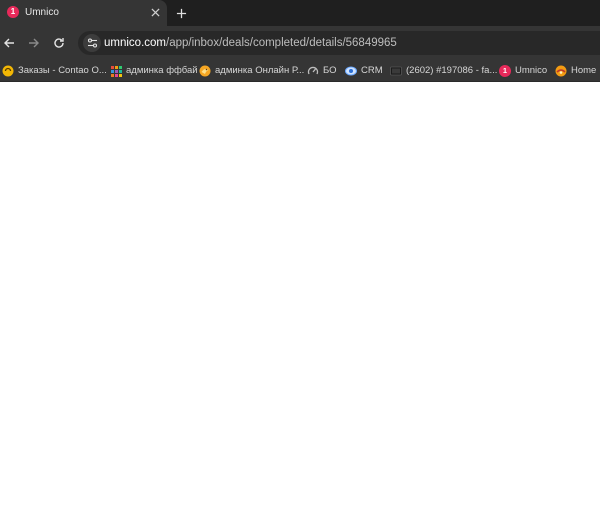 This screenshot has width=600, height=512. What do you see at coordinates (59, 43) in the screenshot?
I see `reload-icon` at bounding box center [59, 43].